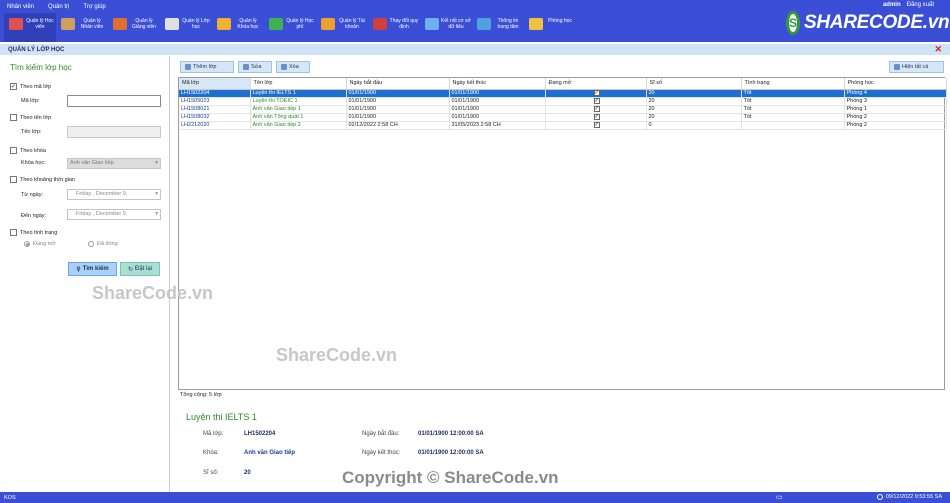  Describe the element at coordinates (58, 7) in the screenshot. I see `menu-quan-tri: Quản trị` at that location.